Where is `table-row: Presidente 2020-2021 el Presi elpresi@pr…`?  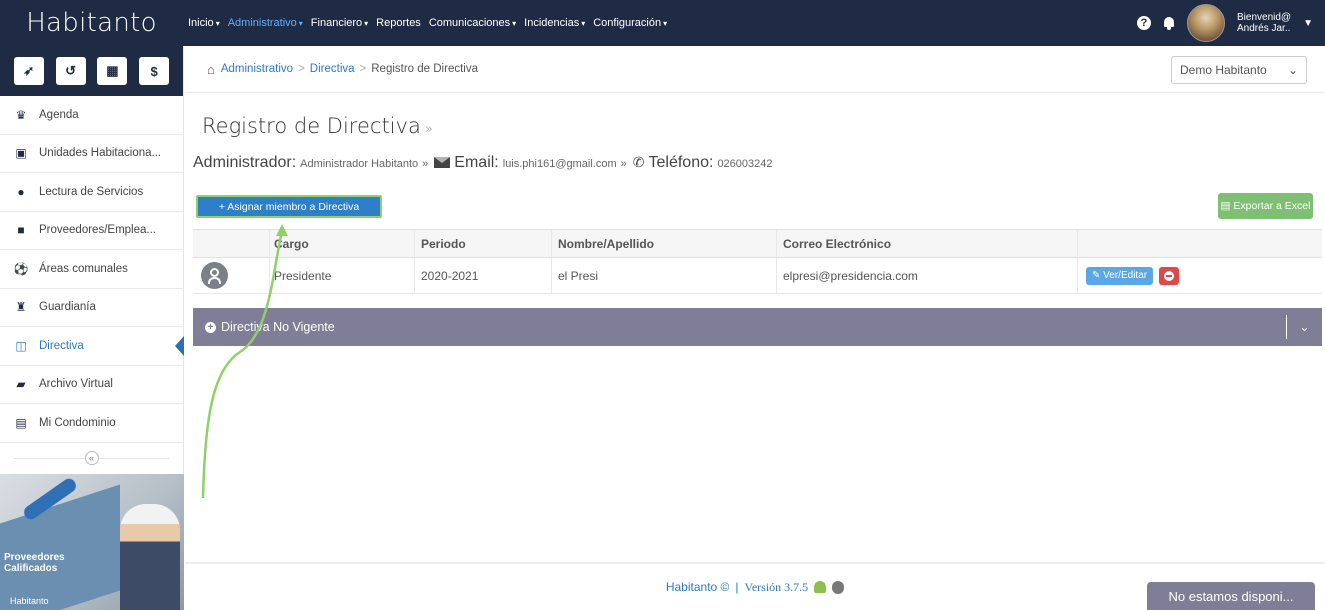 table-row: Presidente 2020-2021 el Presi elpresi@pr… is located at coordinates (757, 276).